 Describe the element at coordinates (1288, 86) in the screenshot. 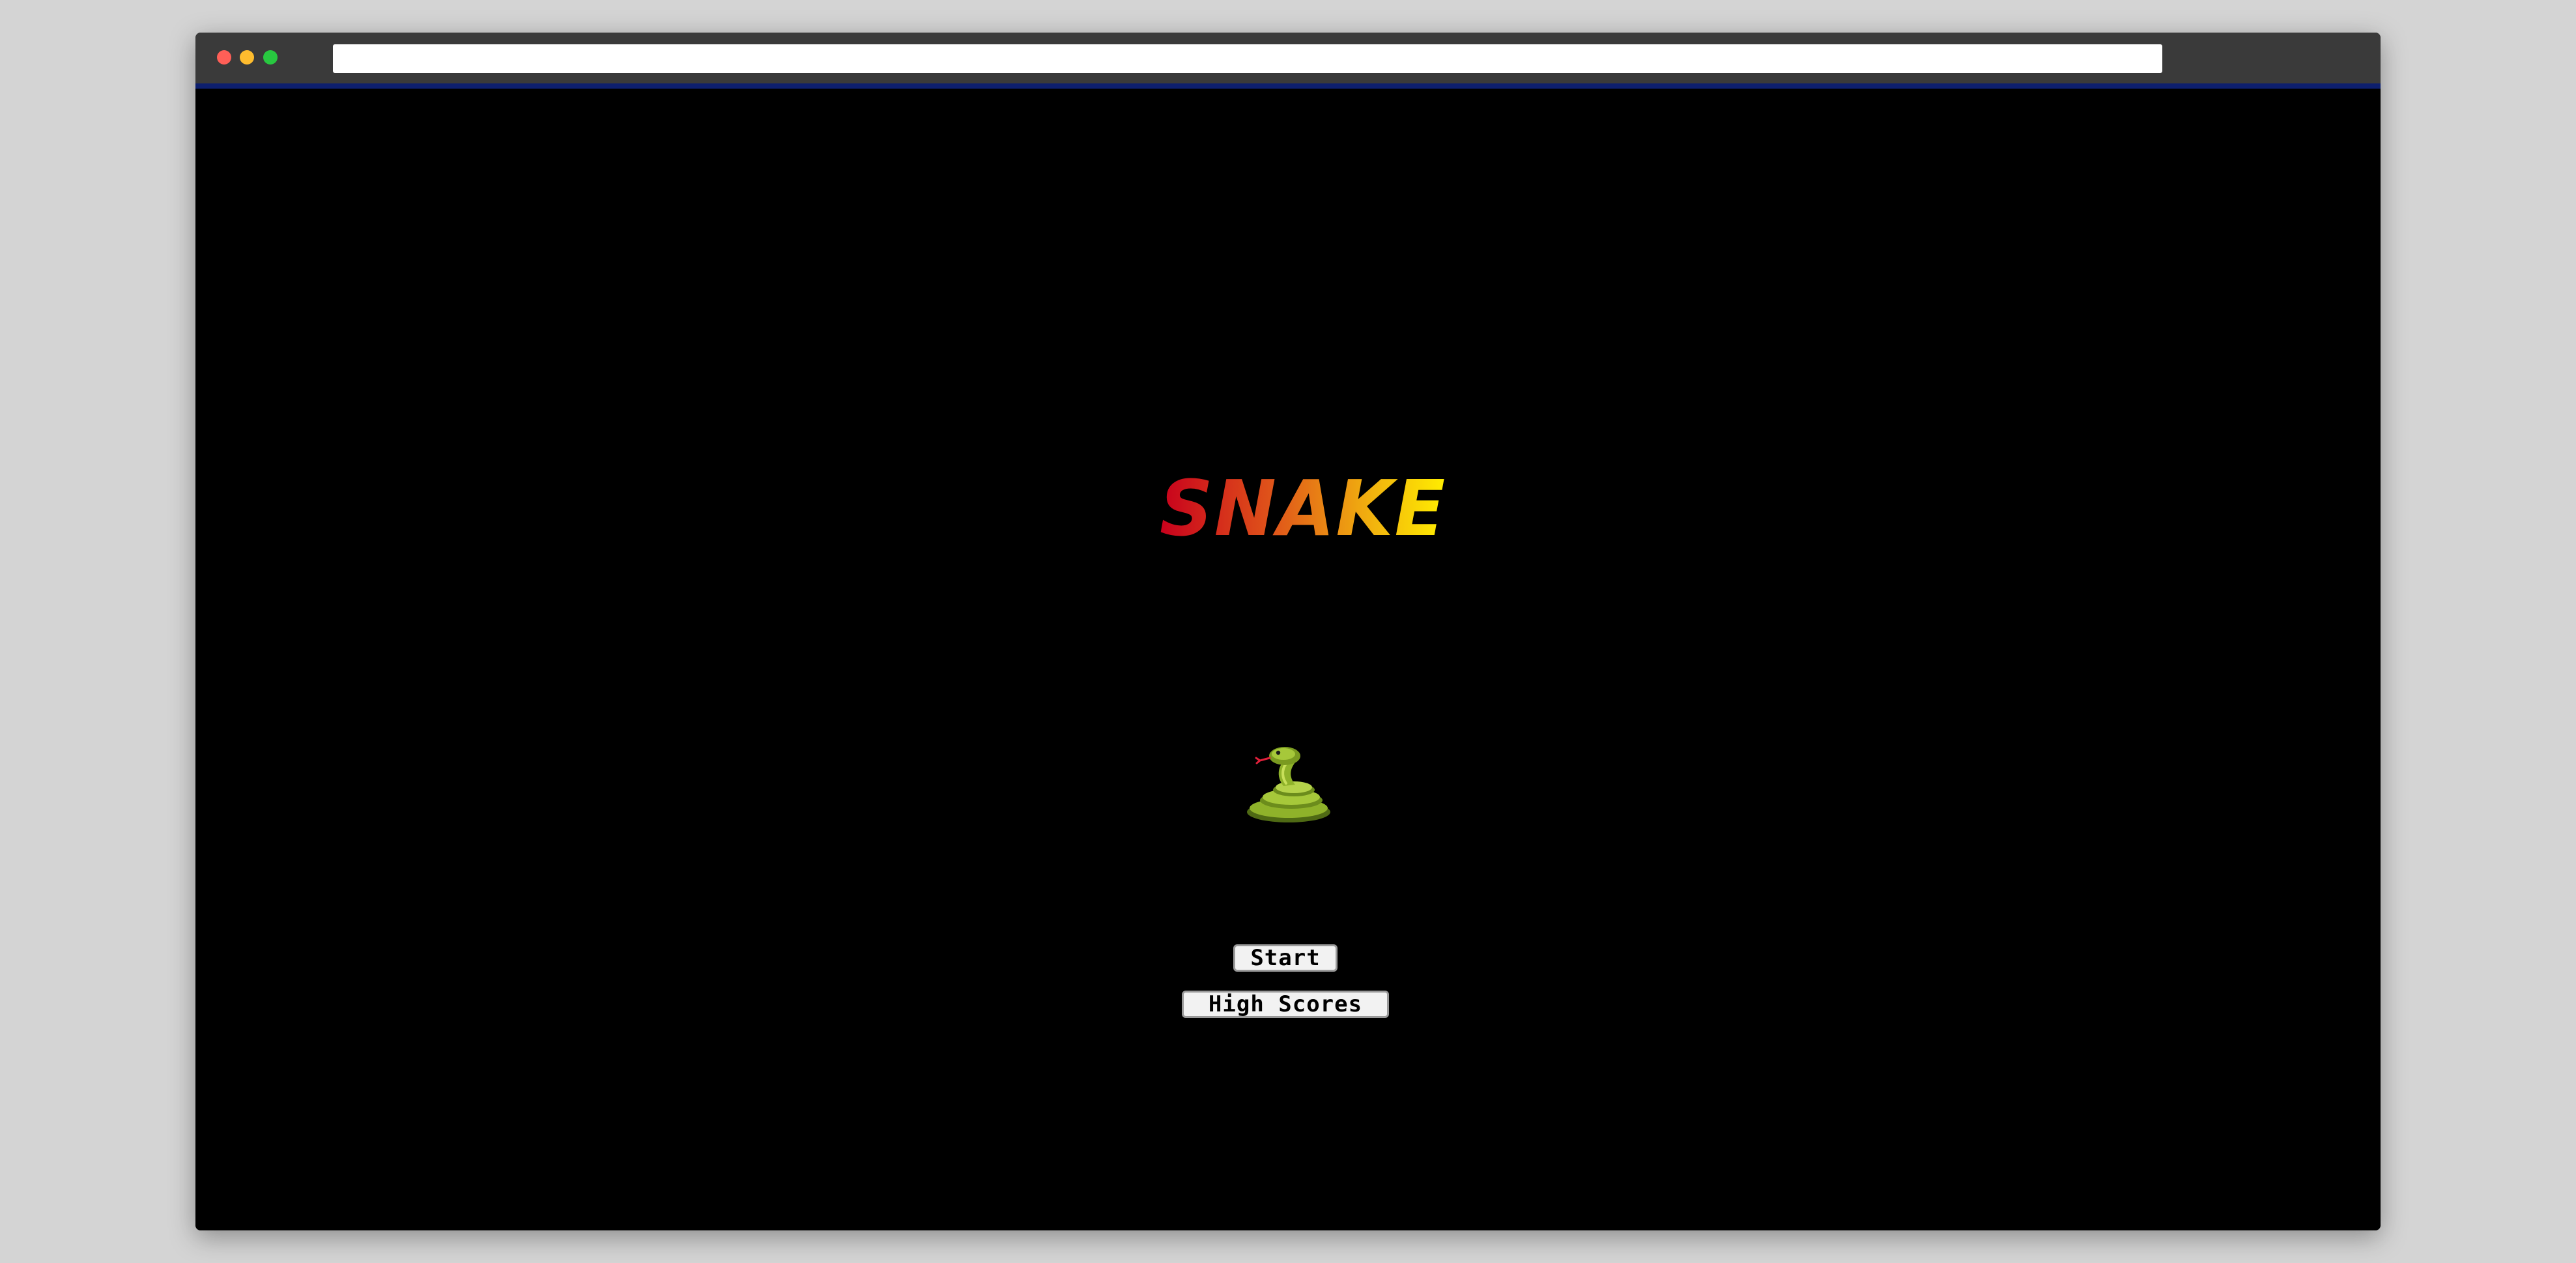

I see `titlebar-accent-line` at that location.